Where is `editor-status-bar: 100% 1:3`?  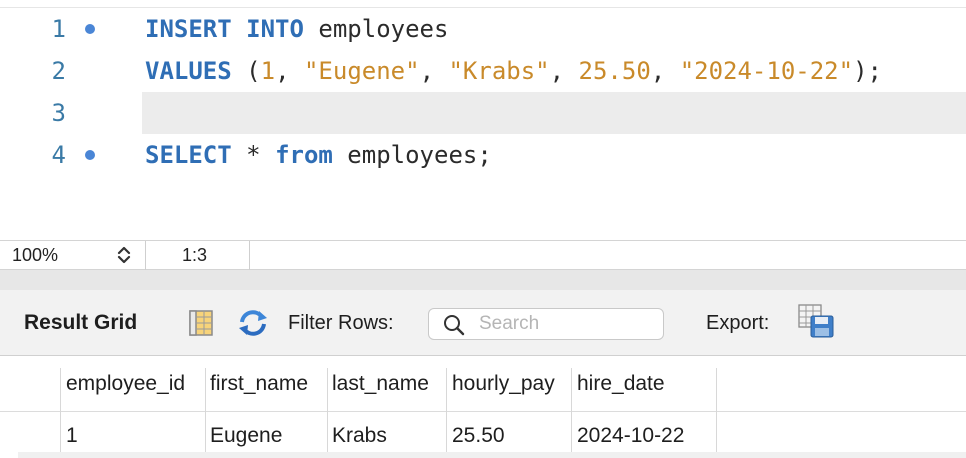
editor-status-bar: 100% 1:3 is located at coordinates (483, 255).